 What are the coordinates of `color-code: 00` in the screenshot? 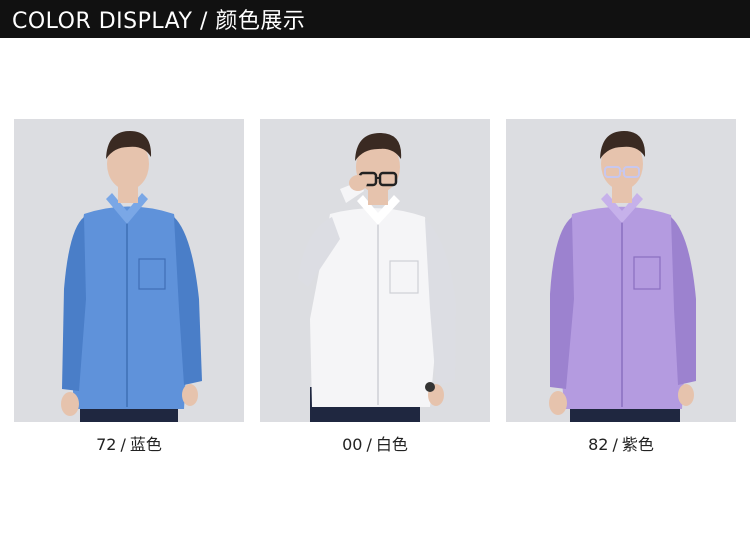 It's located at (352, 444).